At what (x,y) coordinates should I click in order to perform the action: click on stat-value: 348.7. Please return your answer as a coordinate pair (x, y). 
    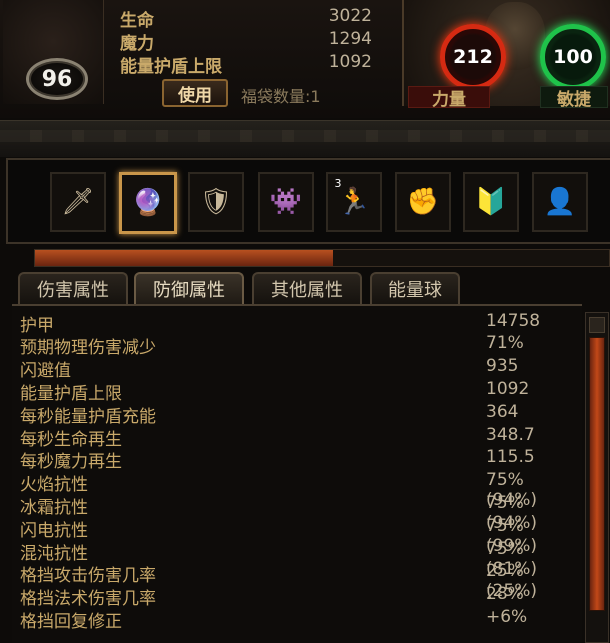
    Looking at the image, I should click on (510, 435).